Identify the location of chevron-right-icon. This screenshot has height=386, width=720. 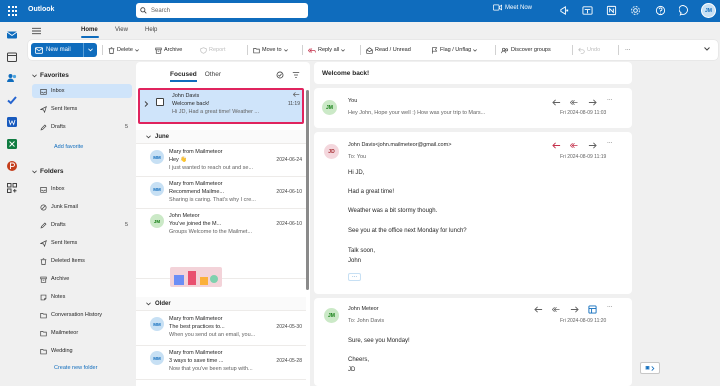
(146, 104).